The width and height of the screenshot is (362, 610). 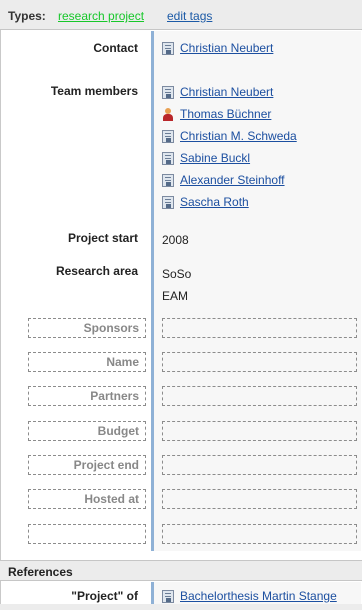 I want to click on sponsors-field, so click(x=259, y=328).